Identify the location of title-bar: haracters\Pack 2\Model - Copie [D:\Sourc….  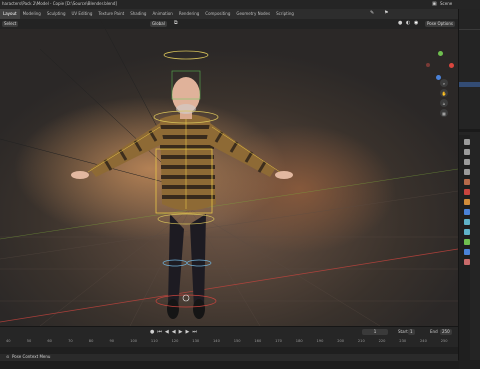
(240, 4).